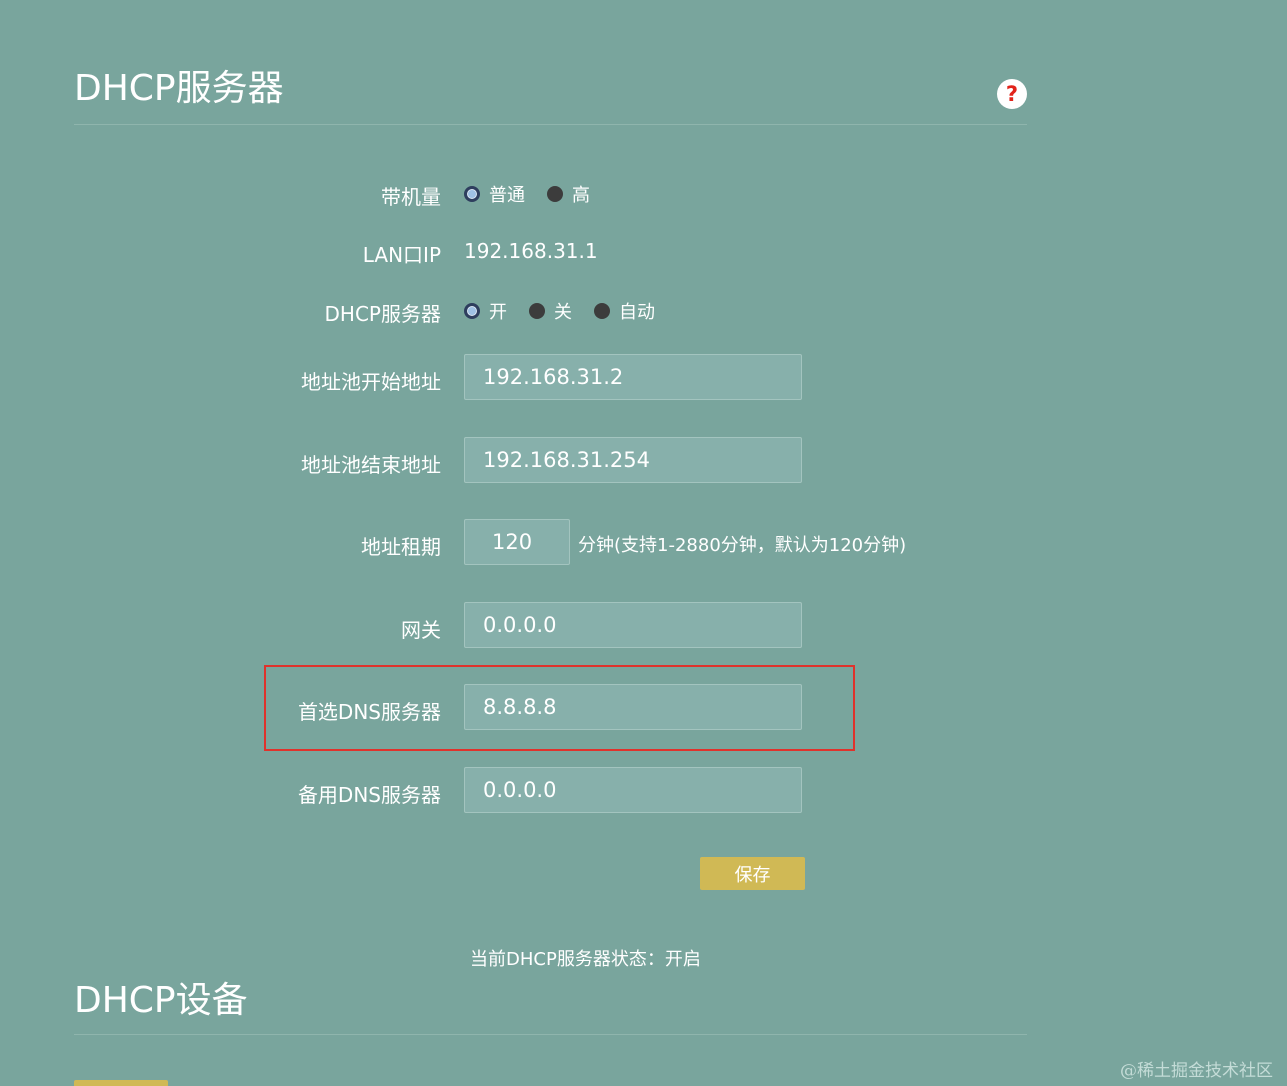  I want to click on pool-start-input, so click(633, 377).